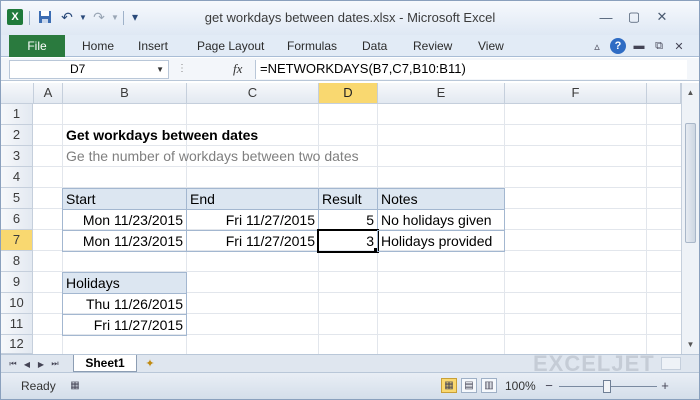 The image size is (700, 400). What do you see at coordinates (348, 93) in the screenshot?
I see `column-header-d: D` at bounding box center [348, 93].